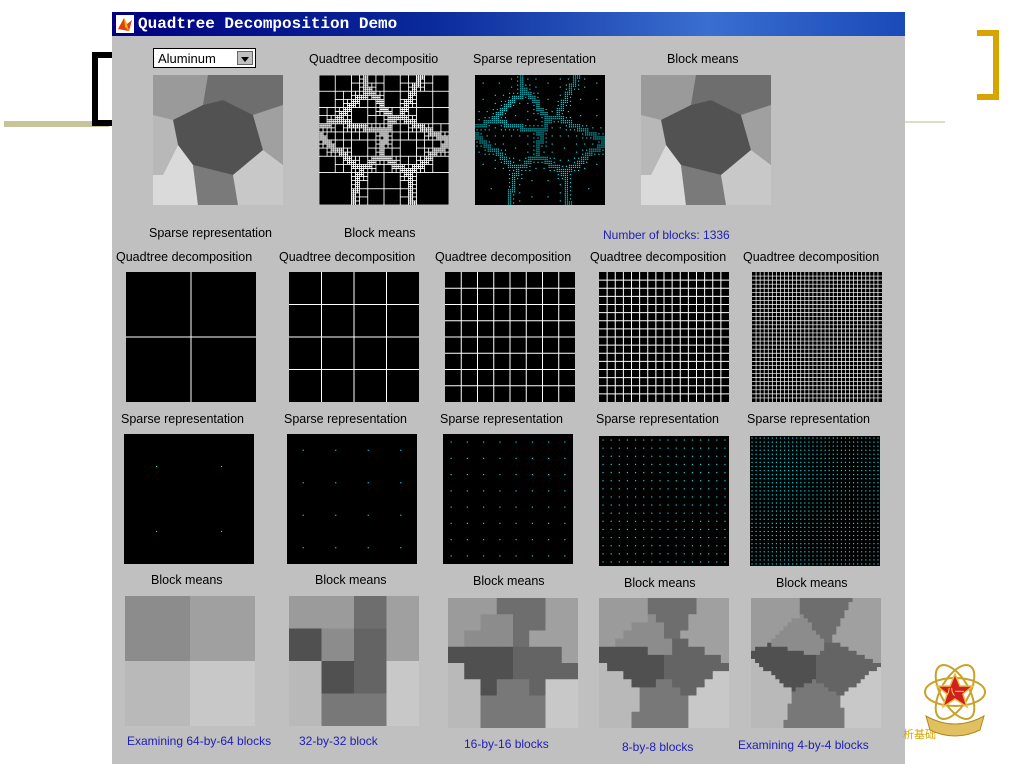 The width and height of the screenshot is (1024, 768). What do you see at coordinates (664, 337) in the screenshot?
I see `quadtree-8-image` at bounding box center [664, 337].